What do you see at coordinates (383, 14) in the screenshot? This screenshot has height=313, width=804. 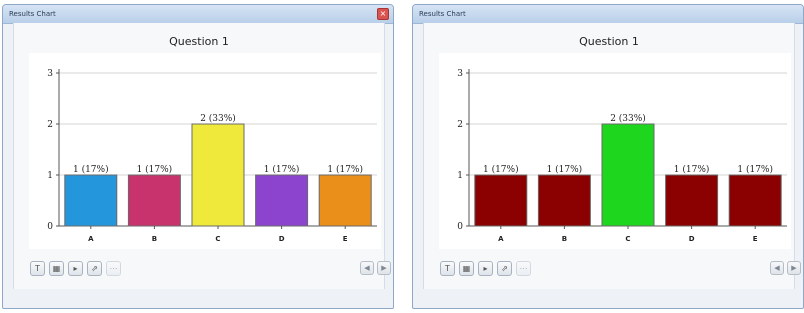 I see `close-icon: ×` at bounding box center [383, 14].